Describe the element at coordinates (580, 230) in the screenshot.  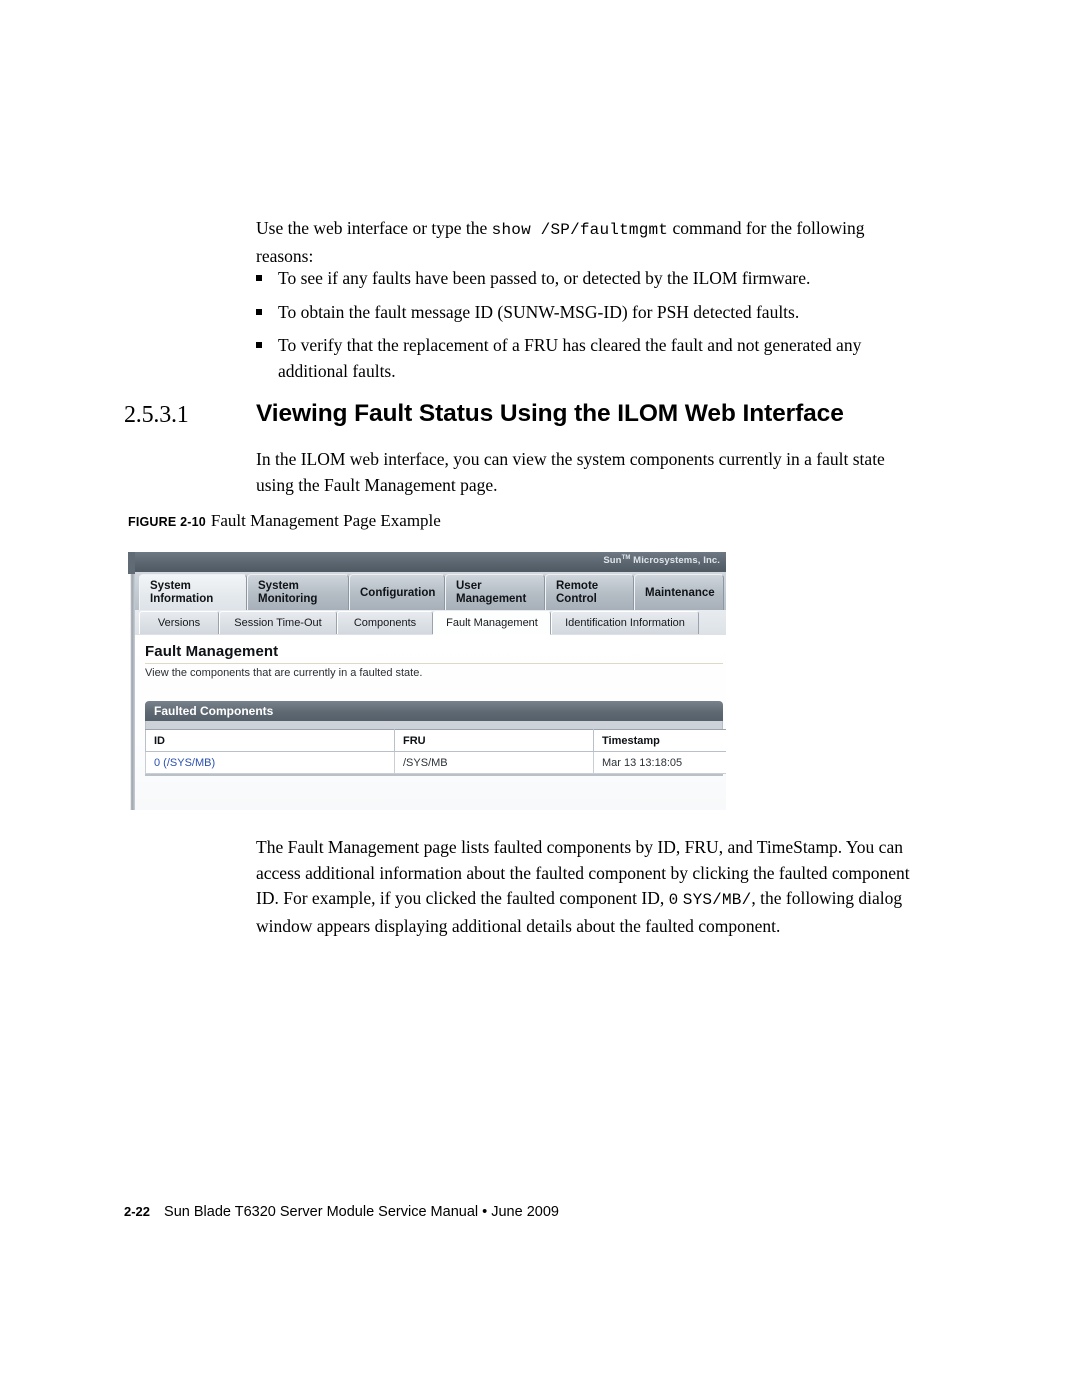
I see `intro-command: show /SP/faultmgmt` at that location.